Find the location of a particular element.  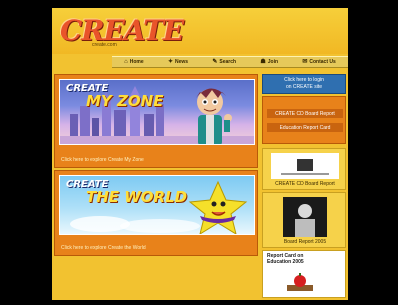

house-icon: ☗ is located at coordinates (263, 62).